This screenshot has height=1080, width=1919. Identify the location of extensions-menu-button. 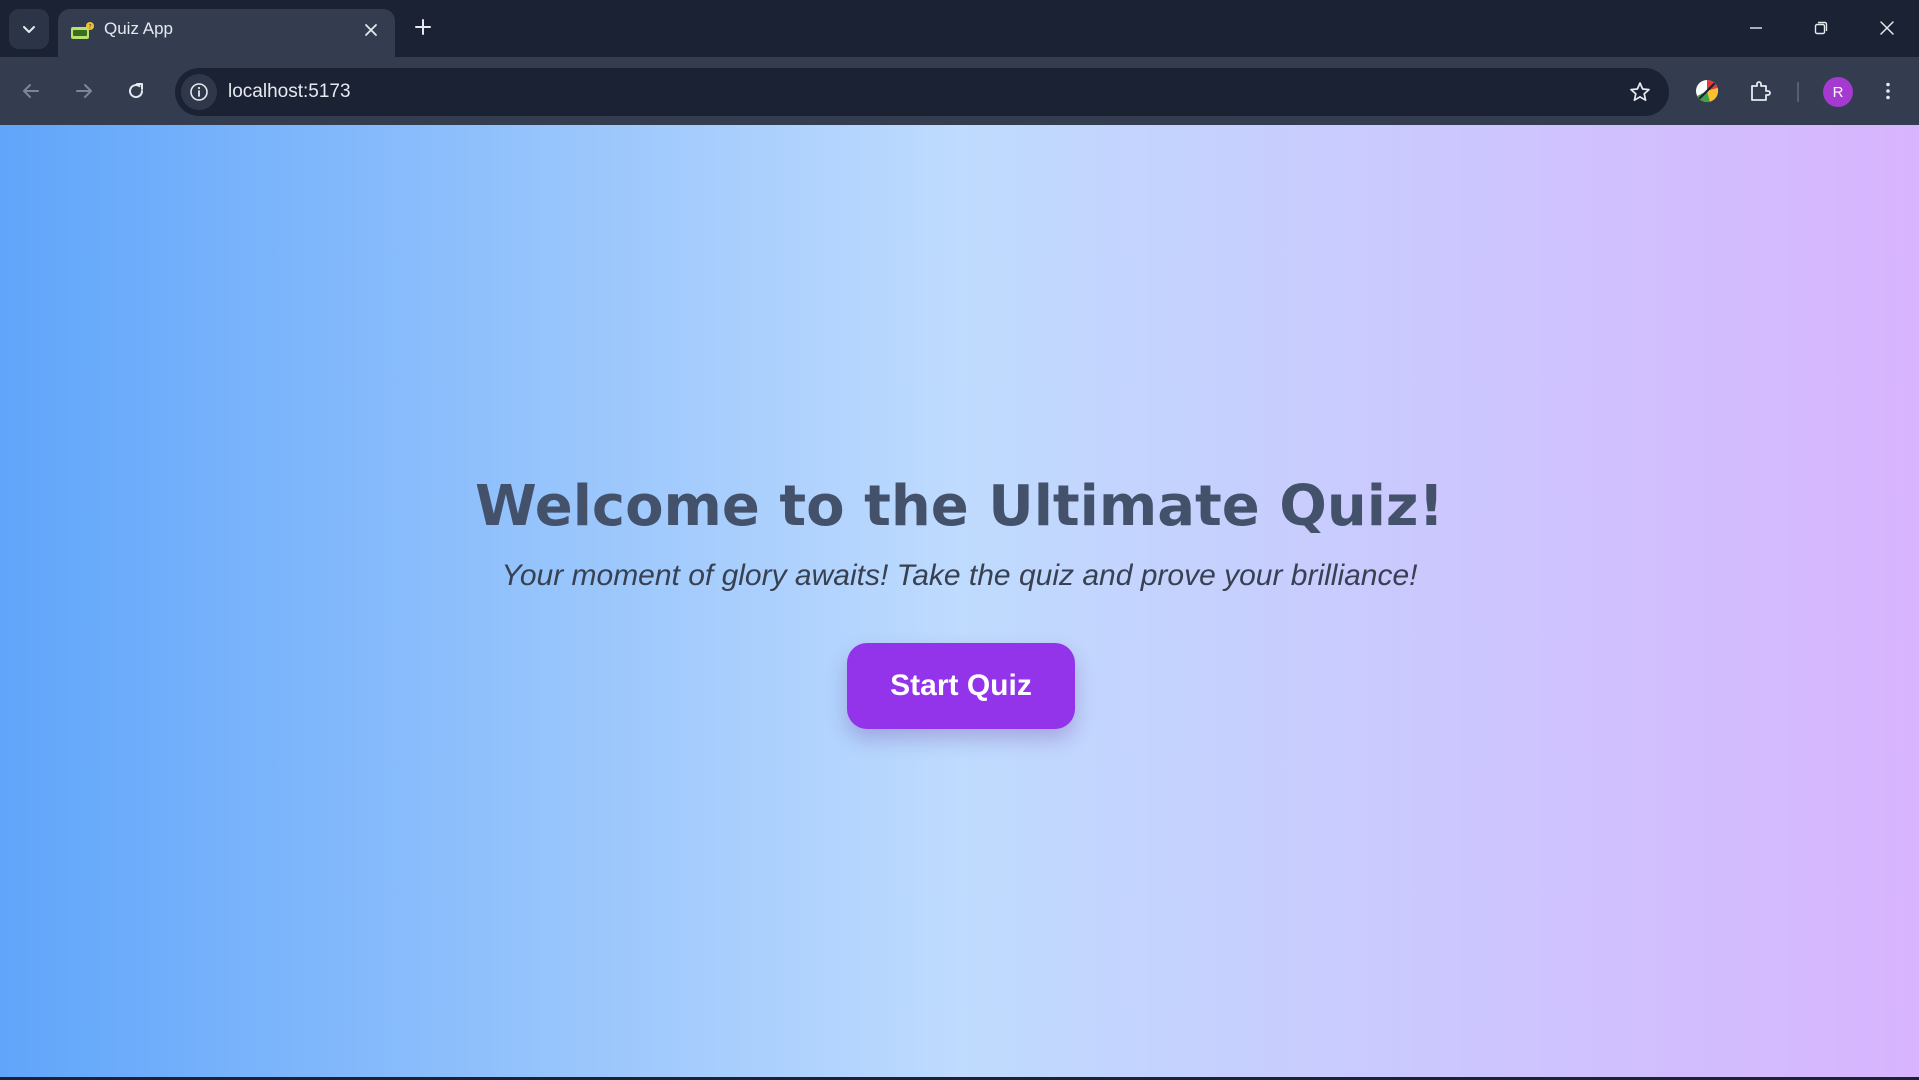
(1760, 91).